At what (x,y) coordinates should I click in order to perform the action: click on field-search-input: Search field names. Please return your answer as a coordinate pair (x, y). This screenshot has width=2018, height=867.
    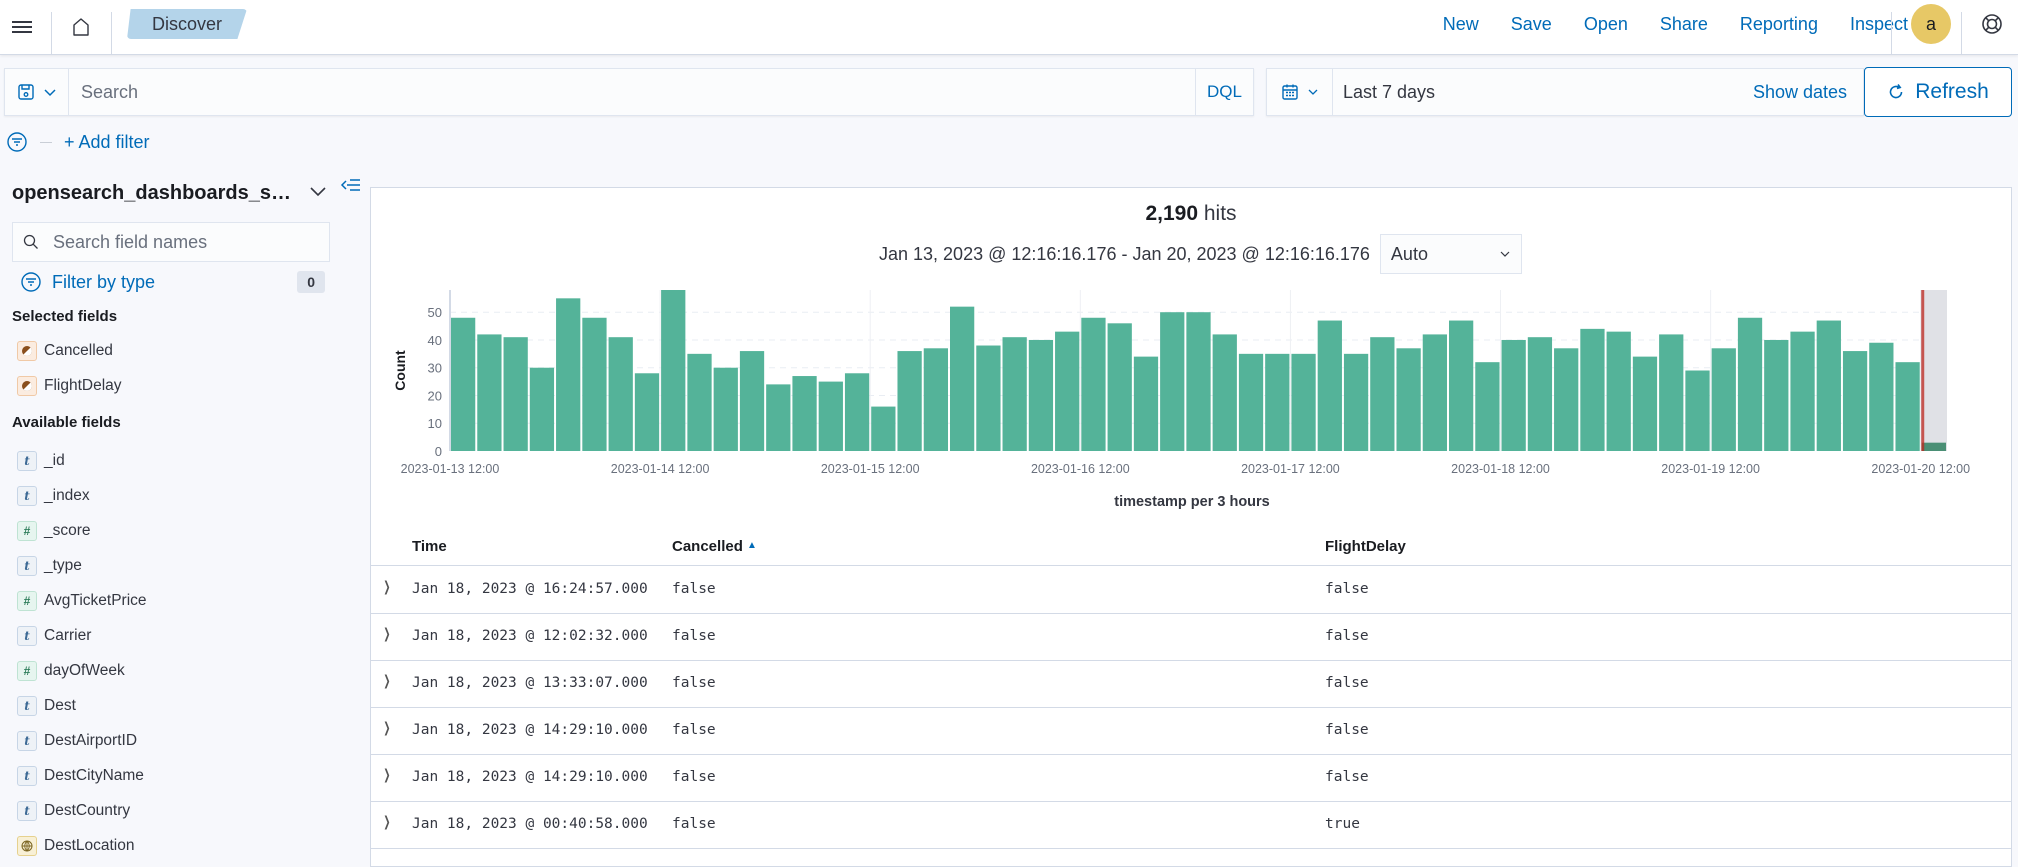
    Looking at the image, I should click on (171, 242).